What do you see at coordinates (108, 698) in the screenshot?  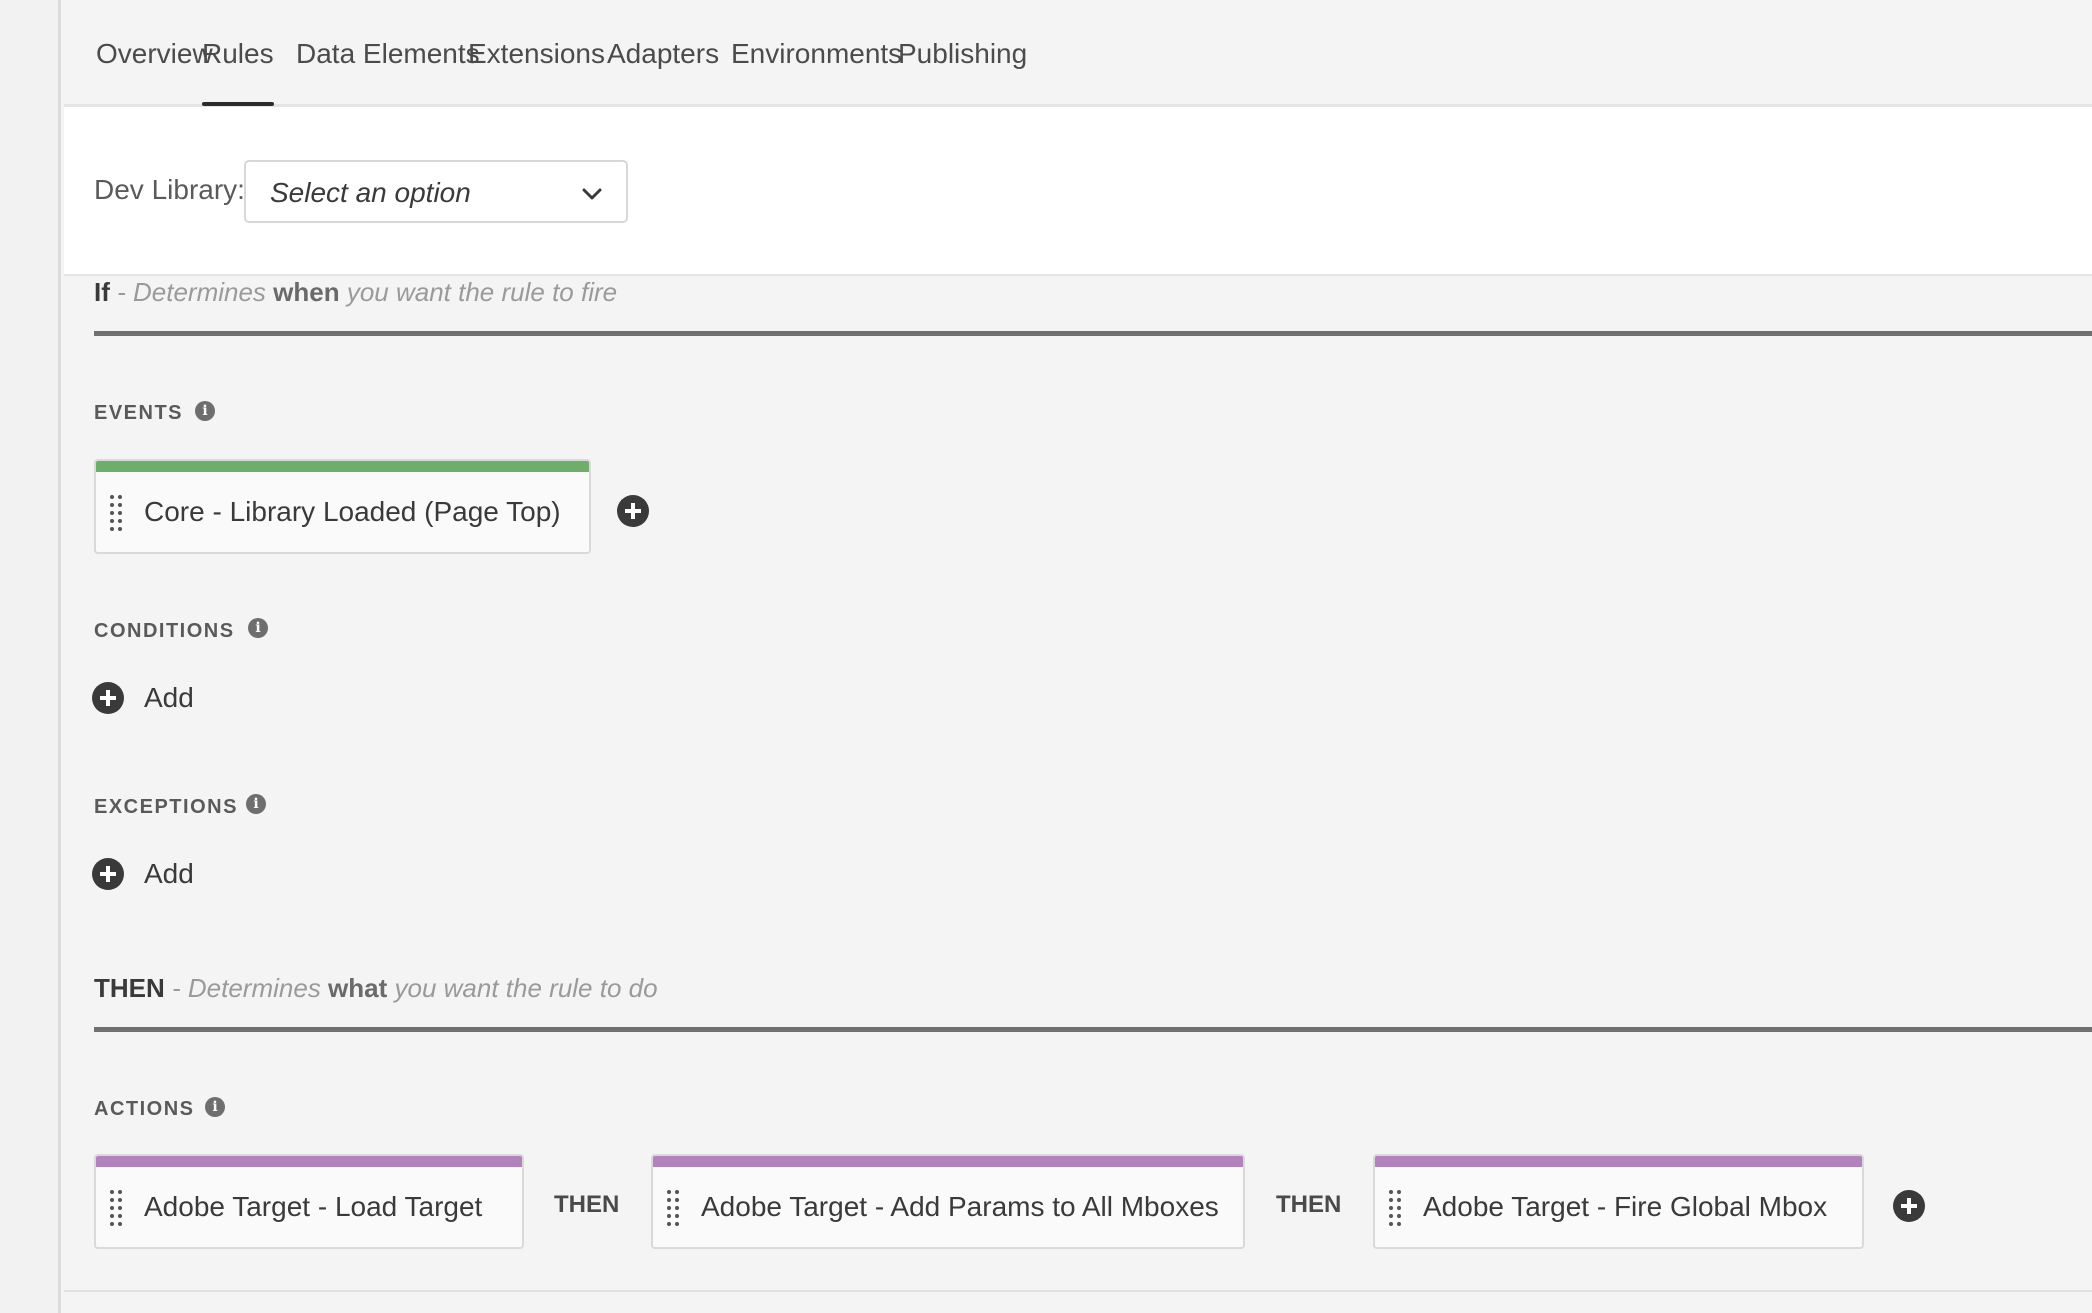 I see `add-condition-plus-icon` at bounding box center [108, 698].